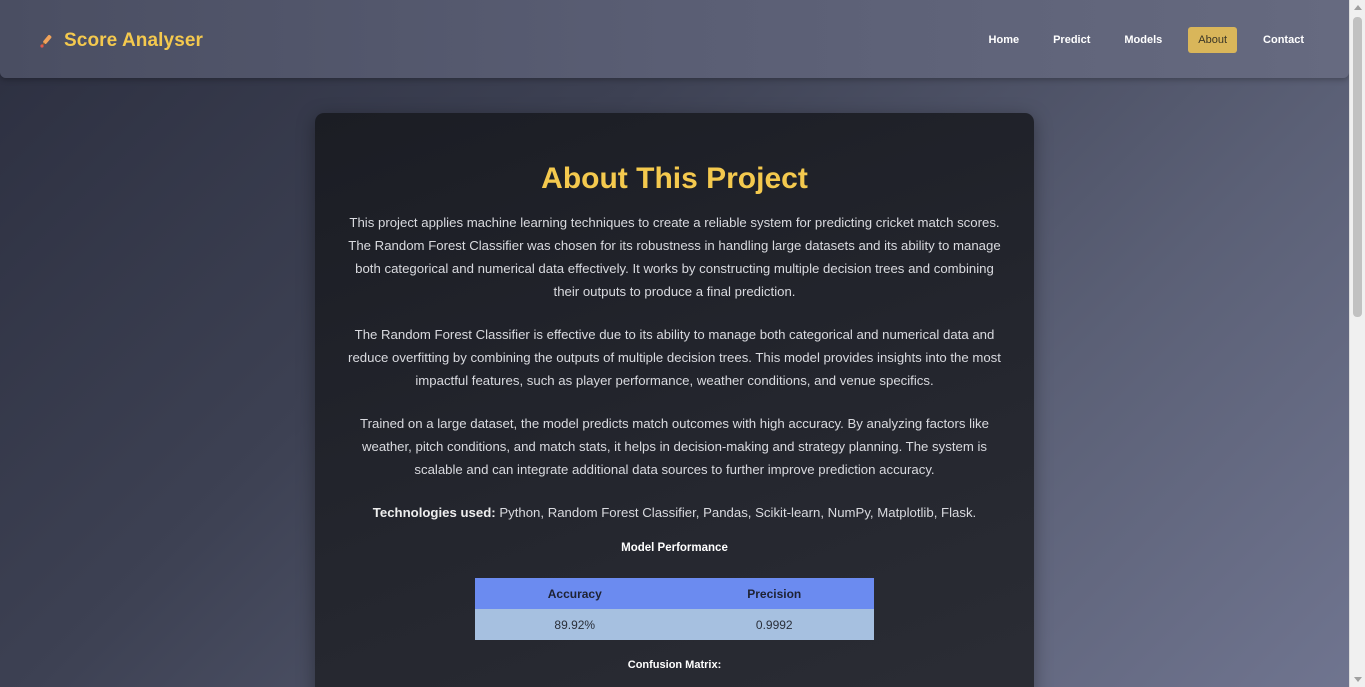  What do you see at coordinates (1358, 679) in the screenshot?
I see `scroll-down-arrow-icon` at bounding box center [1358, 679].